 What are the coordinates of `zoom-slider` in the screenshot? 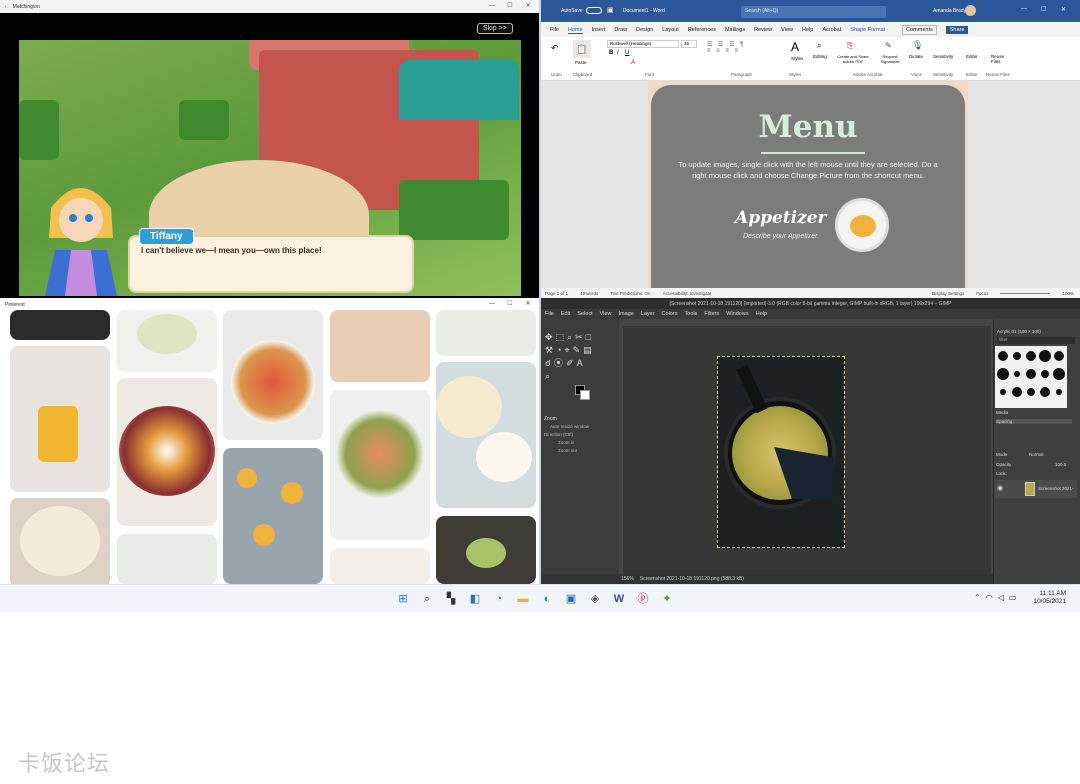 It's located at (1025, 293).